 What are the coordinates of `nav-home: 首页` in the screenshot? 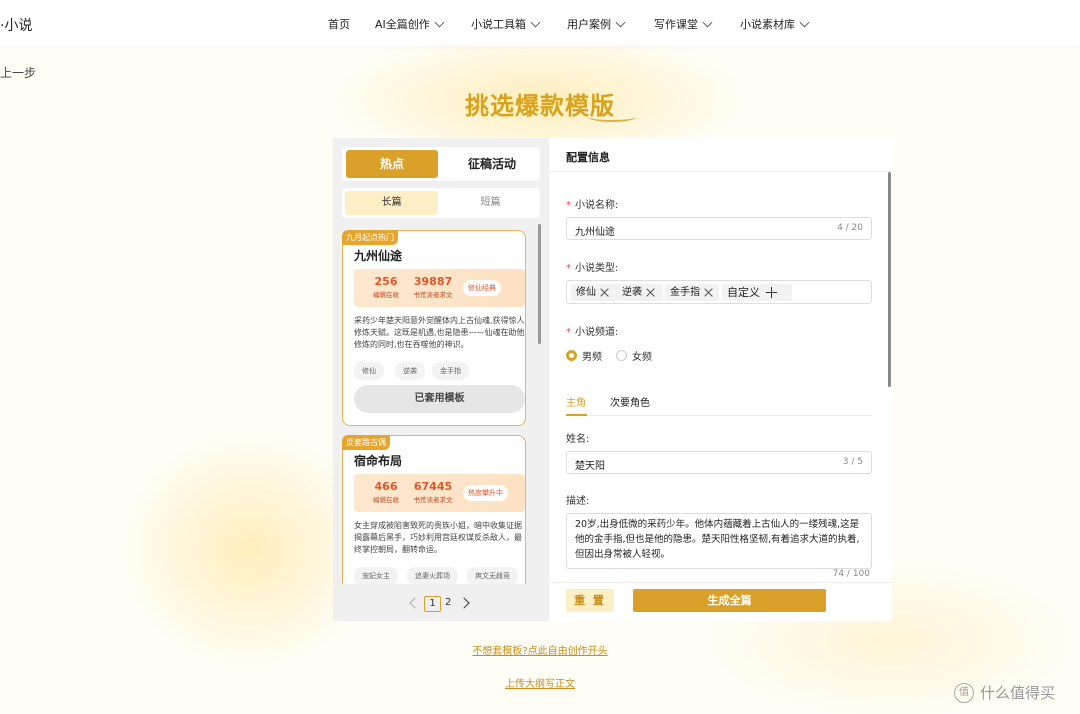 It's located at (339, 24).